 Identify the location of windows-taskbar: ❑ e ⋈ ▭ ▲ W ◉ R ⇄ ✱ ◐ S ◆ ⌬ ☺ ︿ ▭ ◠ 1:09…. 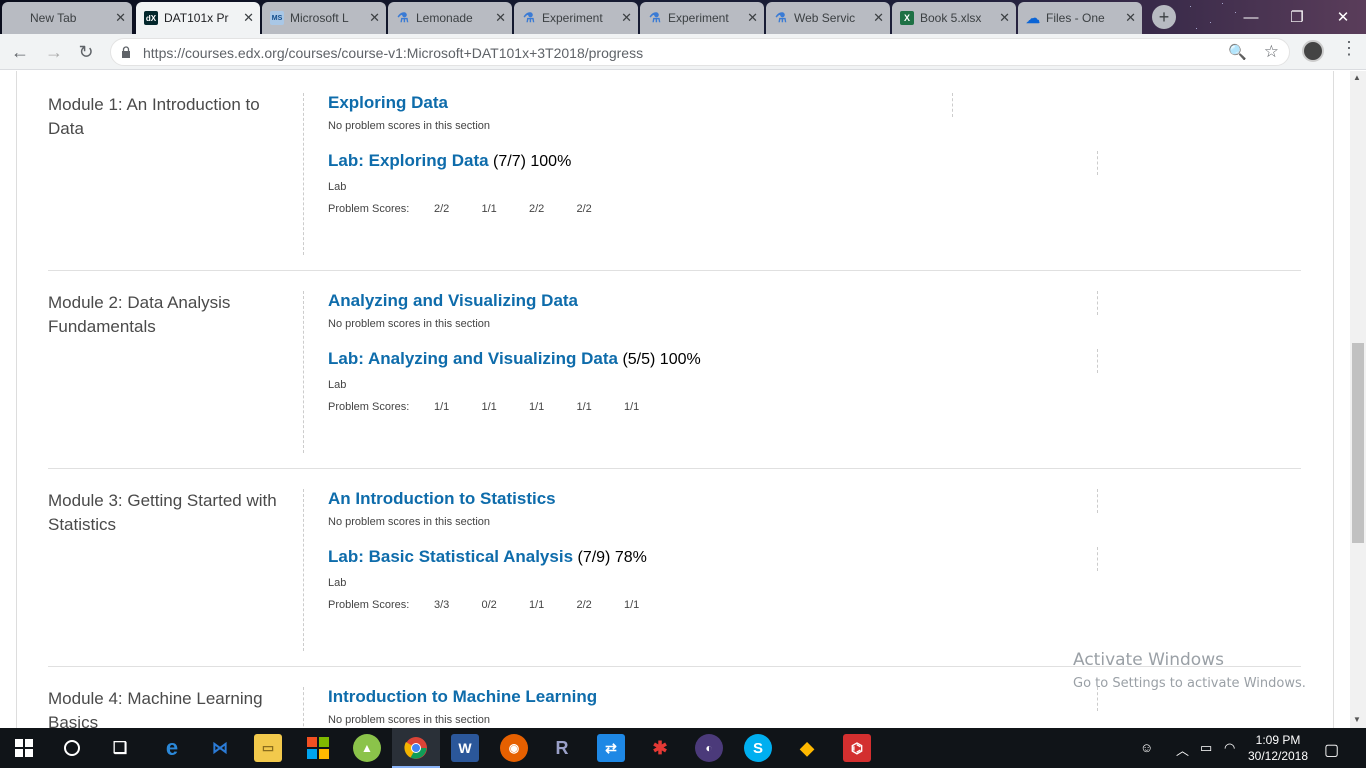
(683, 748).